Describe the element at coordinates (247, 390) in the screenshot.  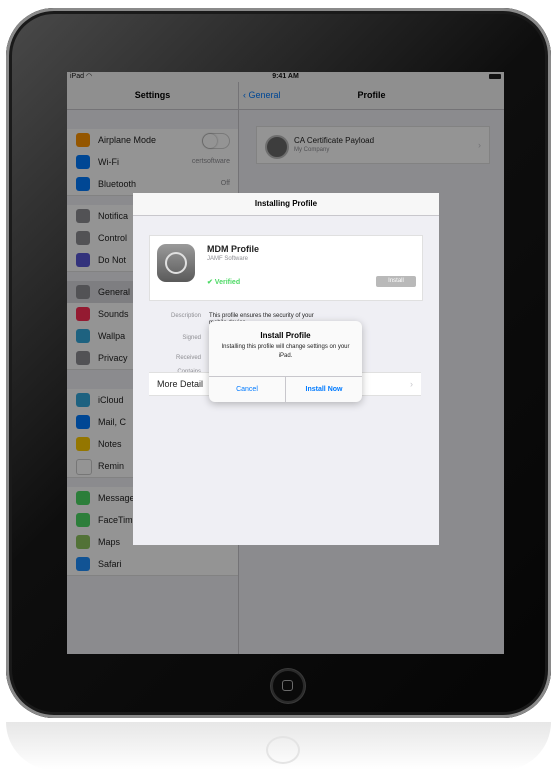
I see `cancel-button: Cancel` at that location.